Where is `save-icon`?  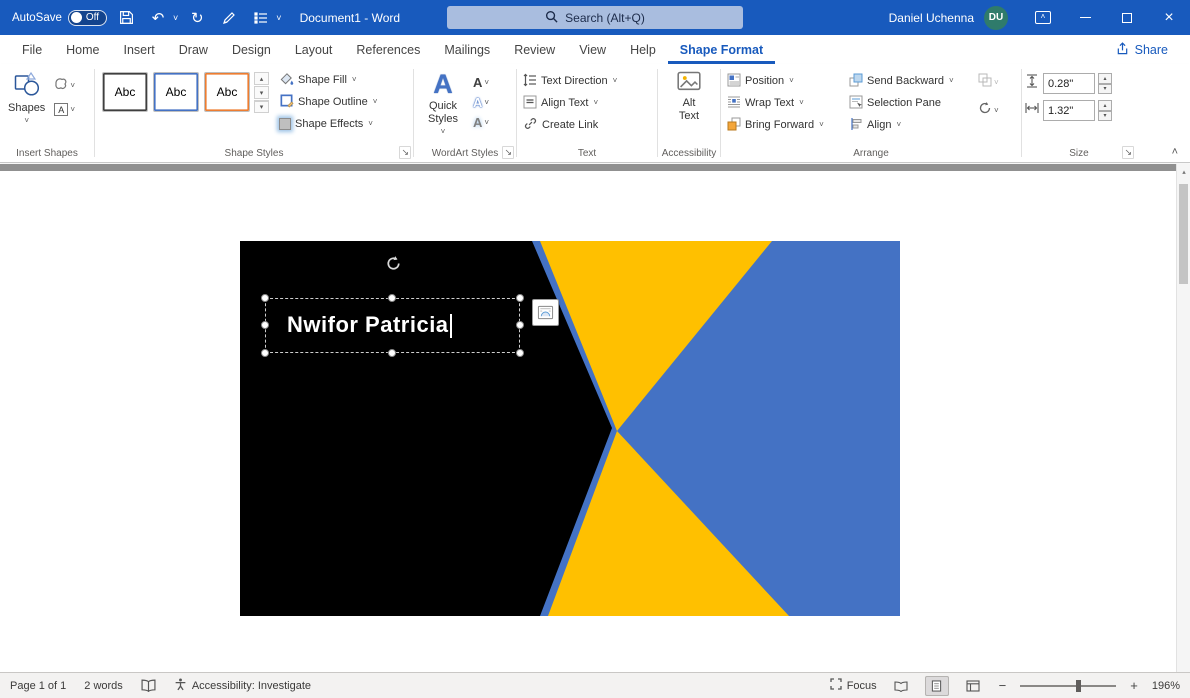
save-icon is located at coordinates (126, 18).